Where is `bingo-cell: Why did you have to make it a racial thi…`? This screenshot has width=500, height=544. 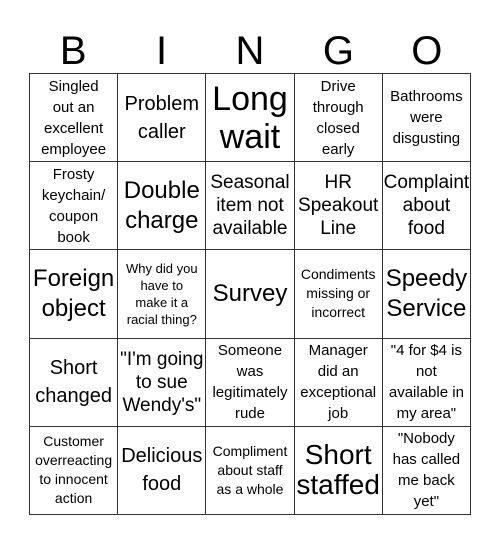 bingo-cell: Why did you have to make it a racial thi… is located at coordinates (162, 294).